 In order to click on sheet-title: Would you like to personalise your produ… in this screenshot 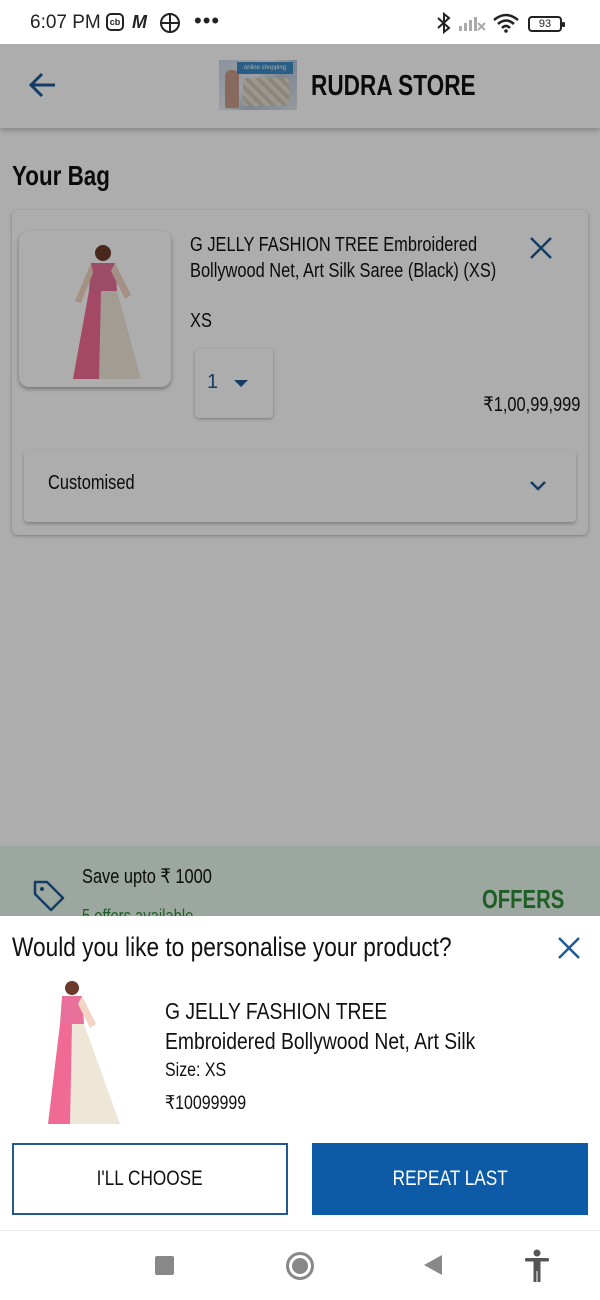, I will do `click(232, 947)`.